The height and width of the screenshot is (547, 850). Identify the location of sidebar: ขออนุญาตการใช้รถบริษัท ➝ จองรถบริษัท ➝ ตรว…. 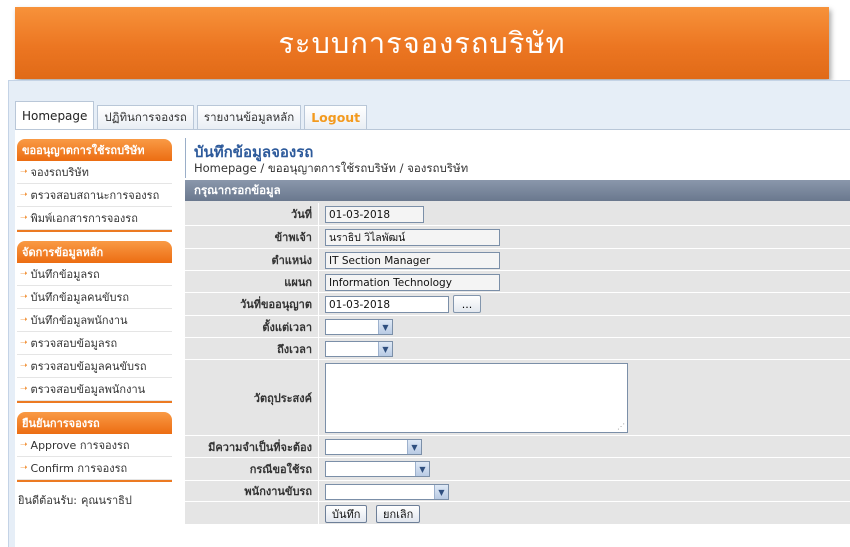
(94, 310).